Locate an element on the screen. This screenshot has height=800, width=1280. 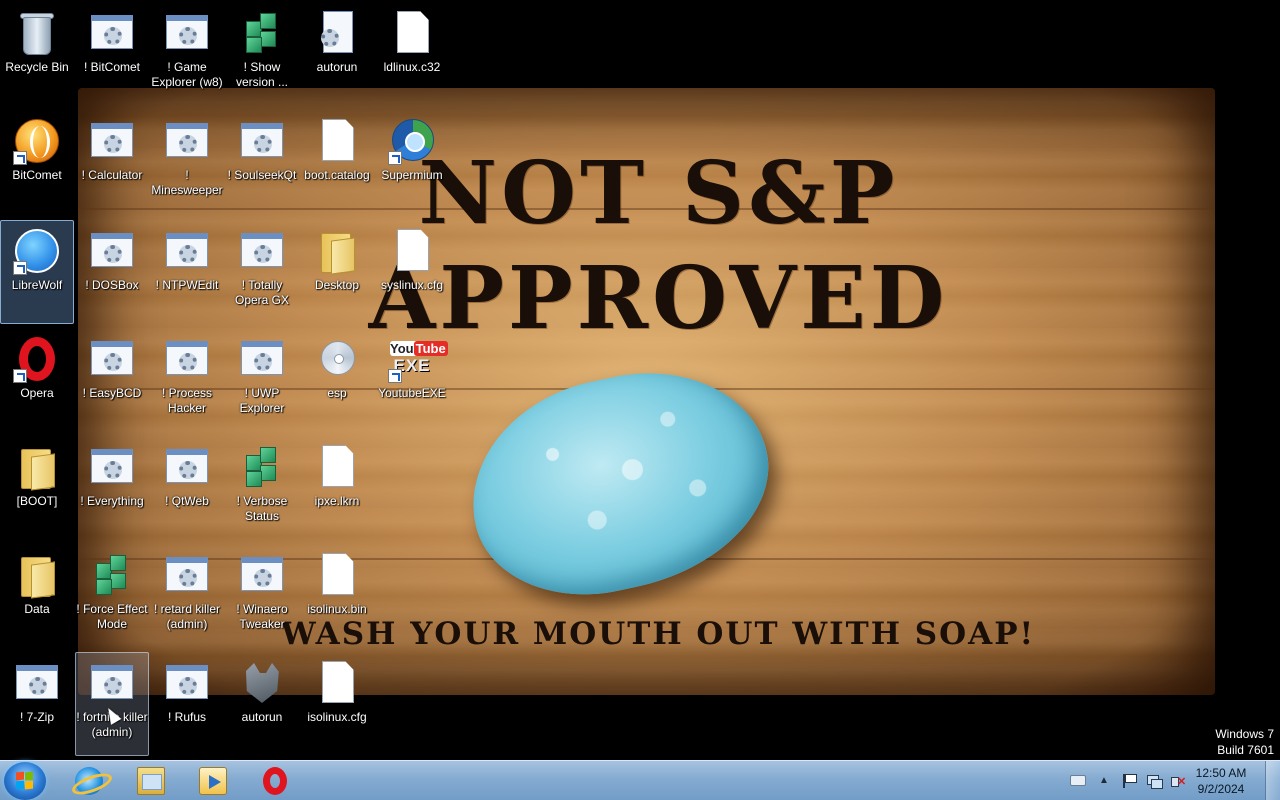
desktop-icon-librewolf: LibreWolf is located at coordinates (37, 272).